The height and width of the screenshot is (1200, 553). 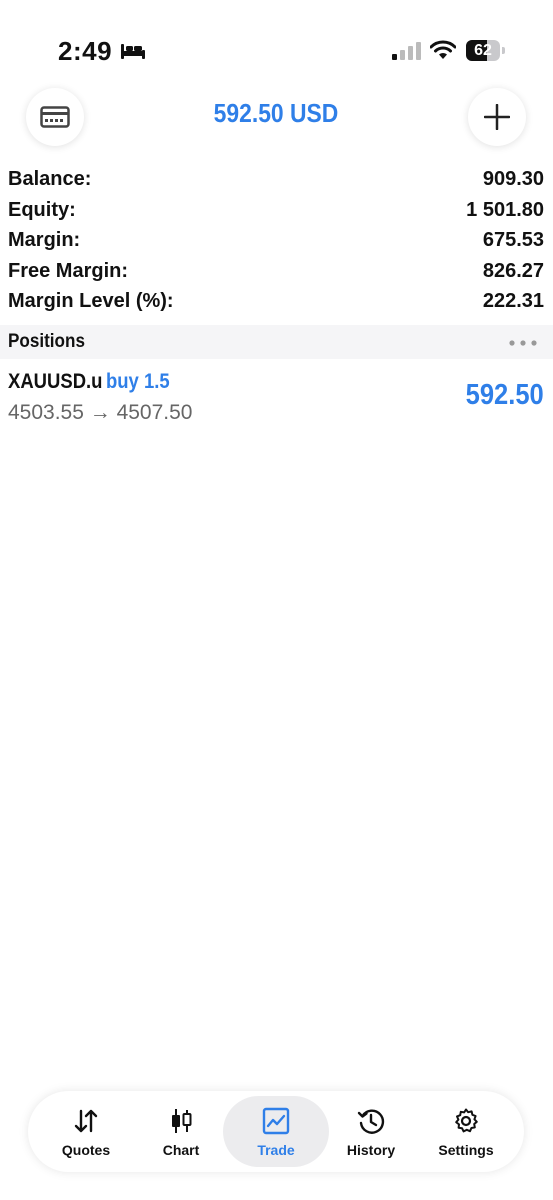 What do you see at coordinates (513, 270) in the screenshot?
I see `free-margin-value: 826.27` at bounding box center [513, 270].